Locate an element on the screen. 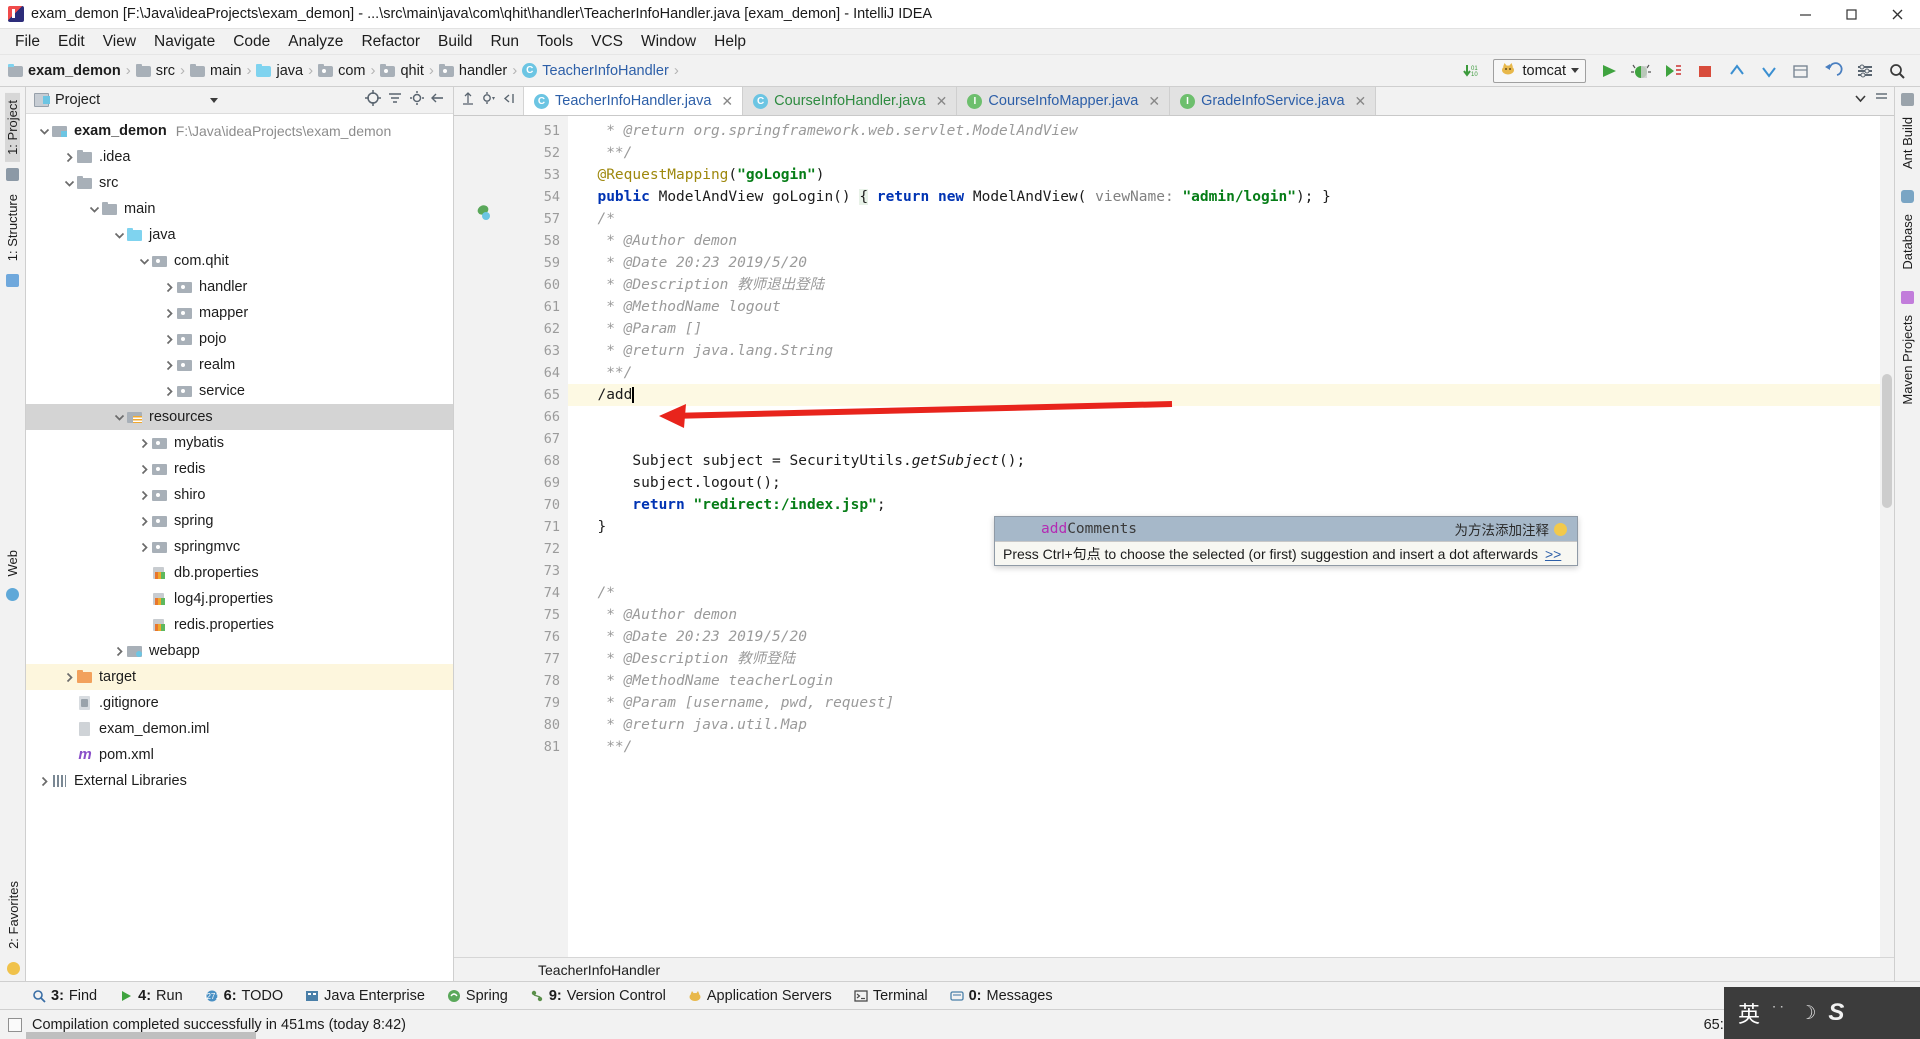  hide-editor-icon is located at coordinates (1881, 101).